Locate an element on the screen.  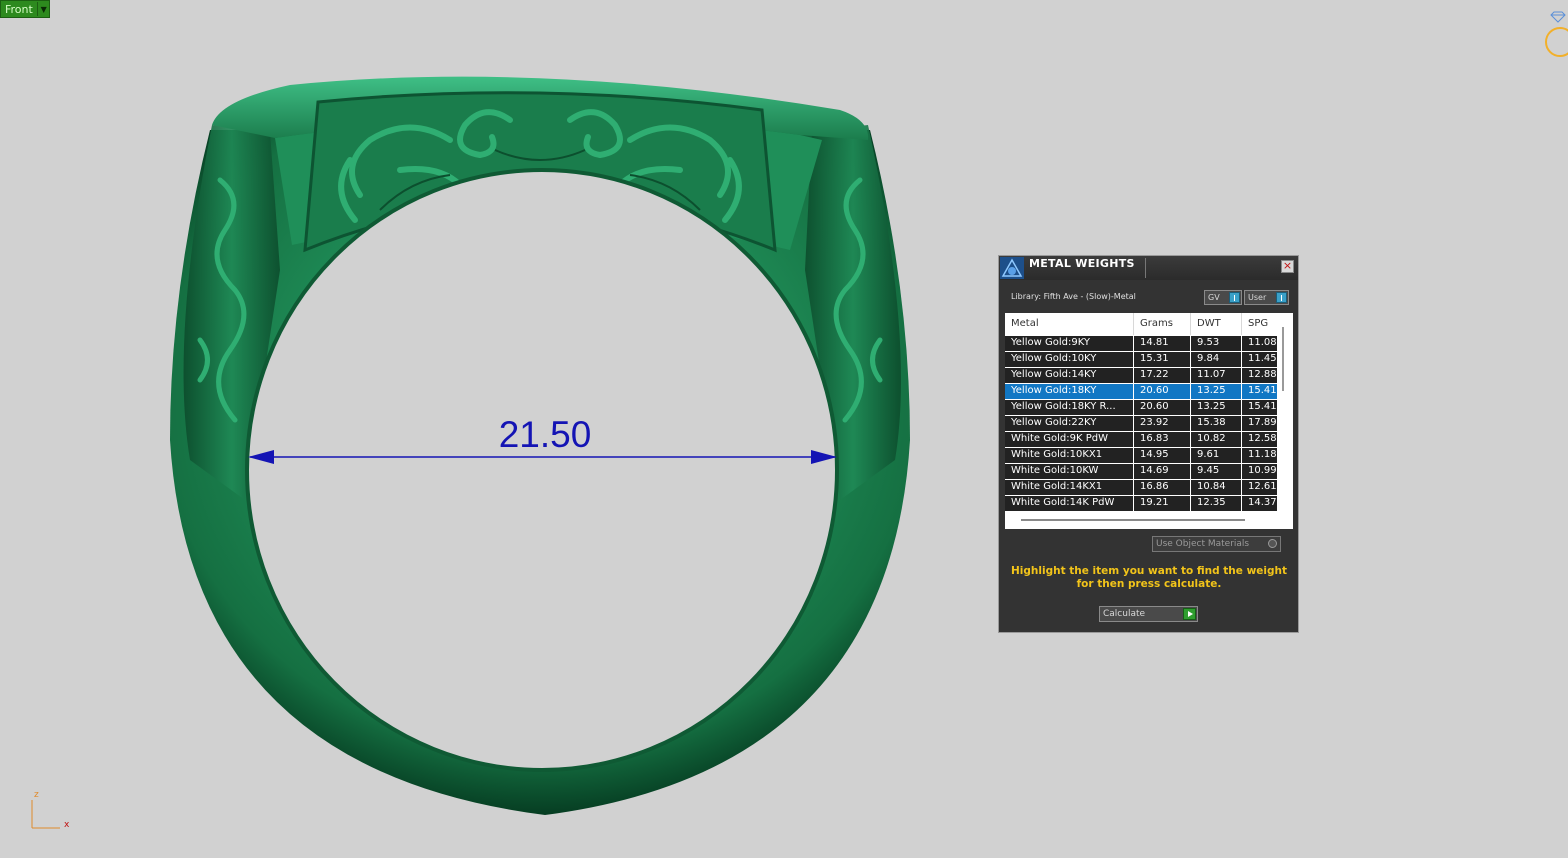
metal-cell: White Gold:10KX1 is located at coordinates (1057, 454).